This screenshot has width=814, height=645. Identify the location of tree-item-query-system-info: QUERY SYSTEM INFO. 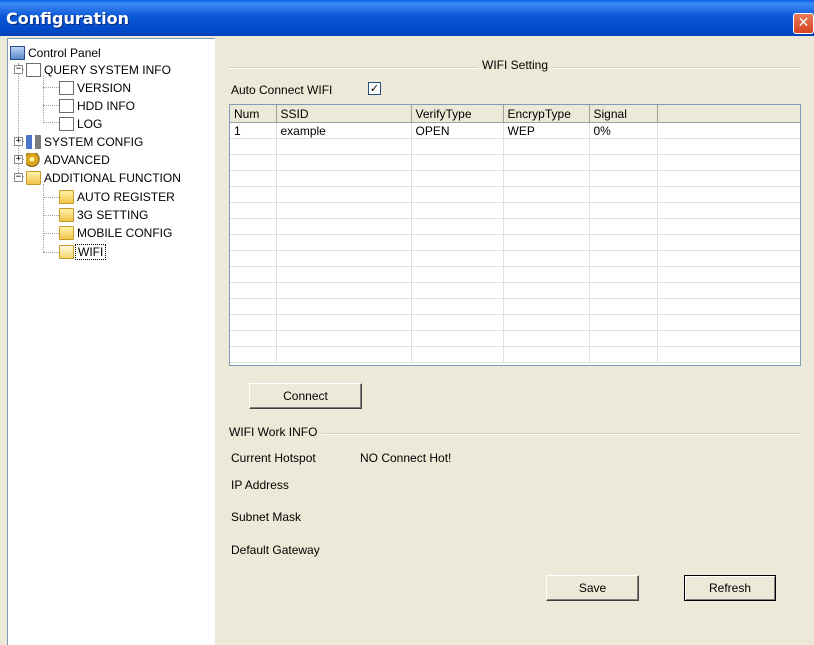
(98, 70).